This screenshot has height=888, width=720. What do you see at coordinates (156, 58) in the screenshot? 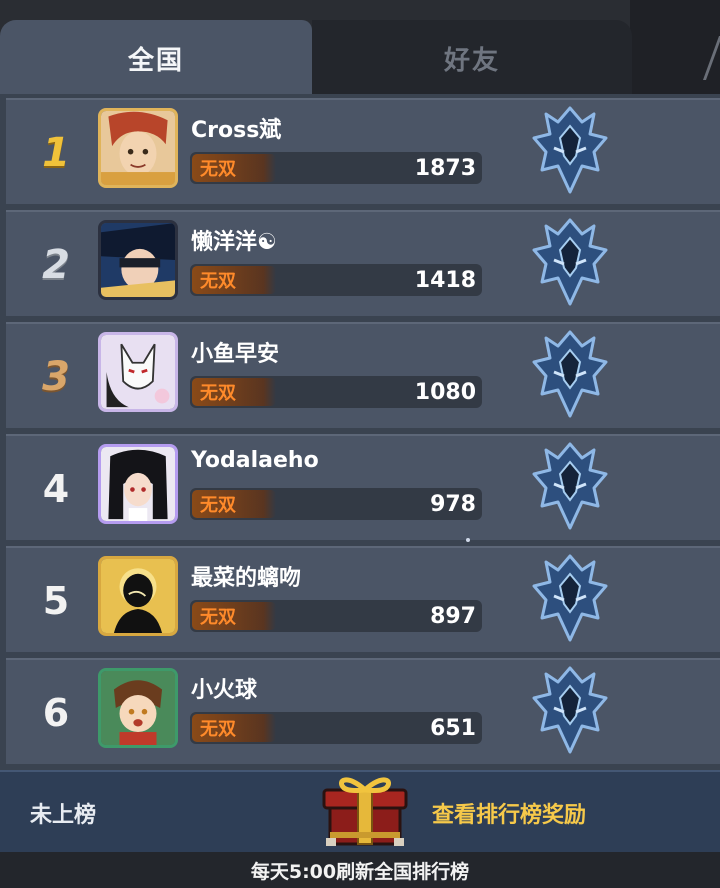
I see `tab-national: 全国` at bounding box center [156, 58].